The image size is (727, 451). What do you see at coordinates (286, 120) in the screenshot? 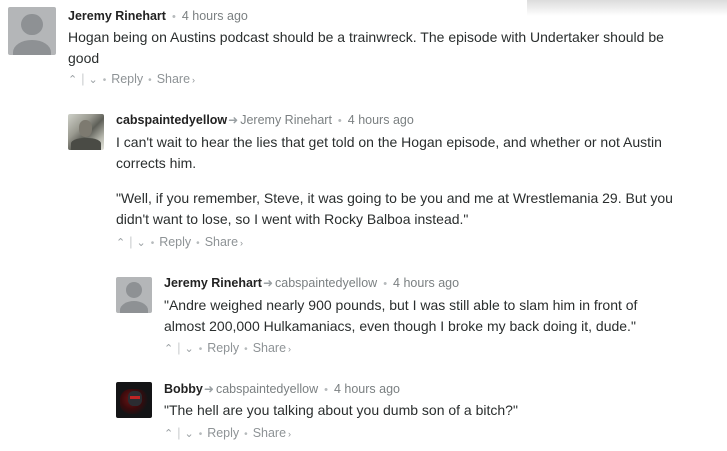
I see `reply-to-name: Jeremy Rinehart` at bounding box center [286, 120].